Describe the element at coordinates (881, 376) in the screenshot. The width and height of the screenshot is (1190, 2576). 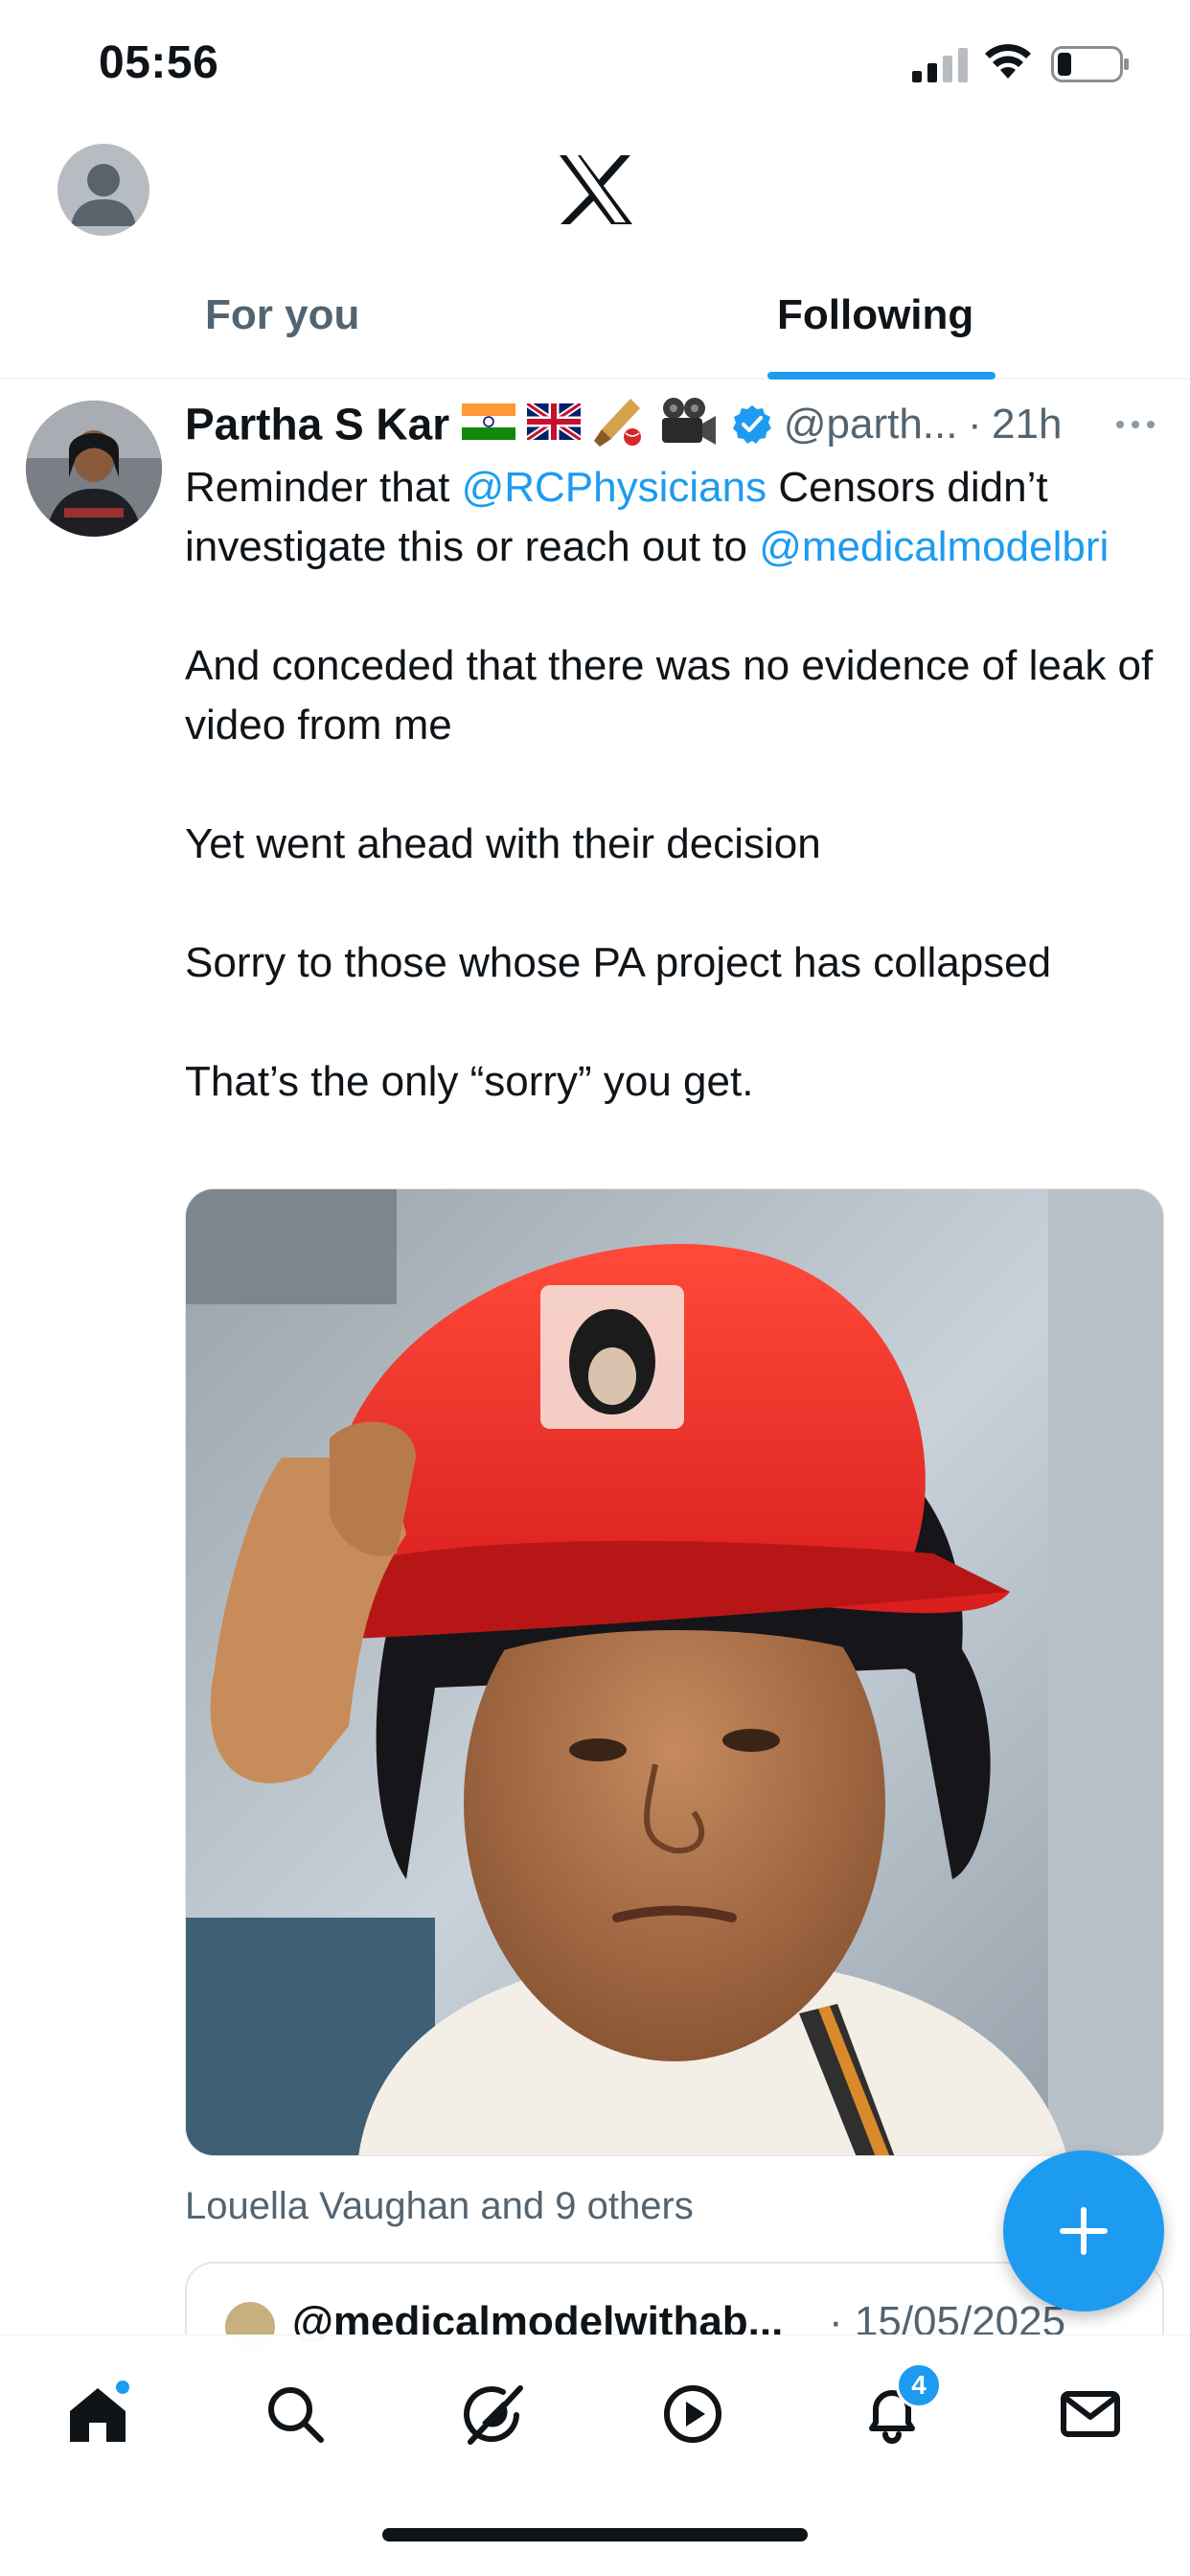
I see `active-tab-indicator` at that location.